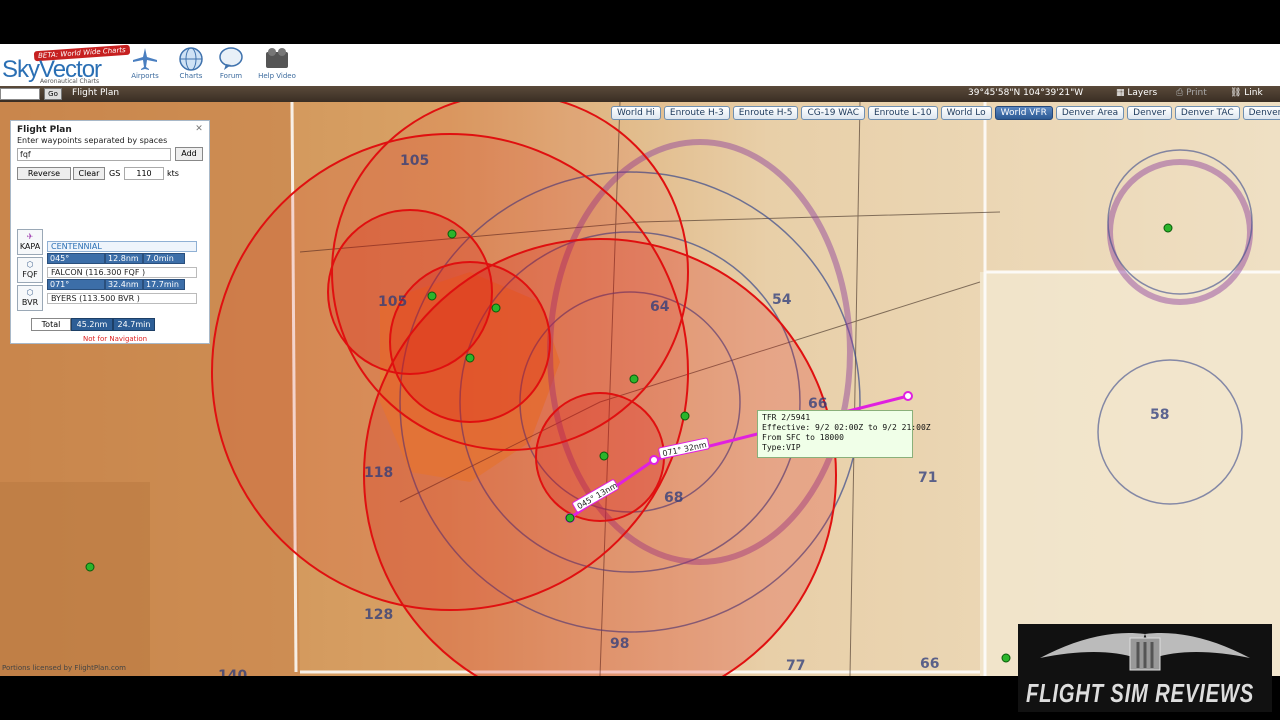  Describe the element at coordinates (124, 258) in the screenshot. I see `leg-distance: 12.8nm` at that location.